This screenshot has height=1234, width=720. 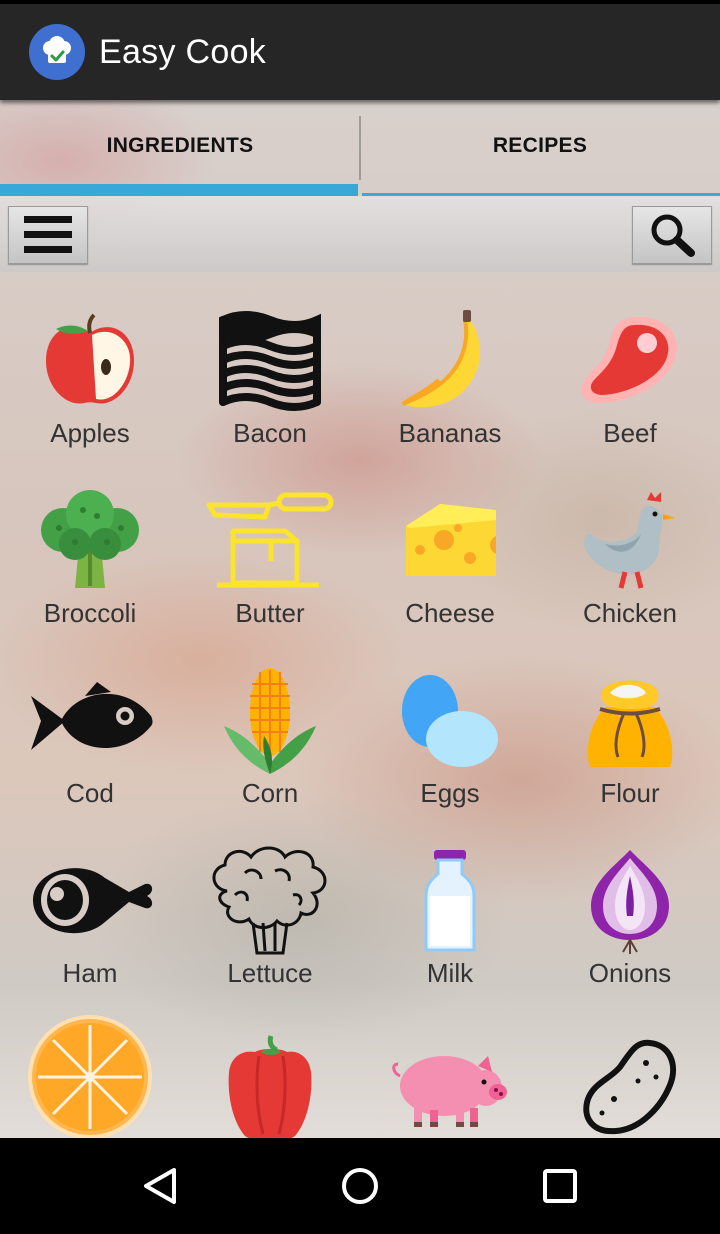 I want to click on ingredient-label: Chicken, so click(x=630, y=613).